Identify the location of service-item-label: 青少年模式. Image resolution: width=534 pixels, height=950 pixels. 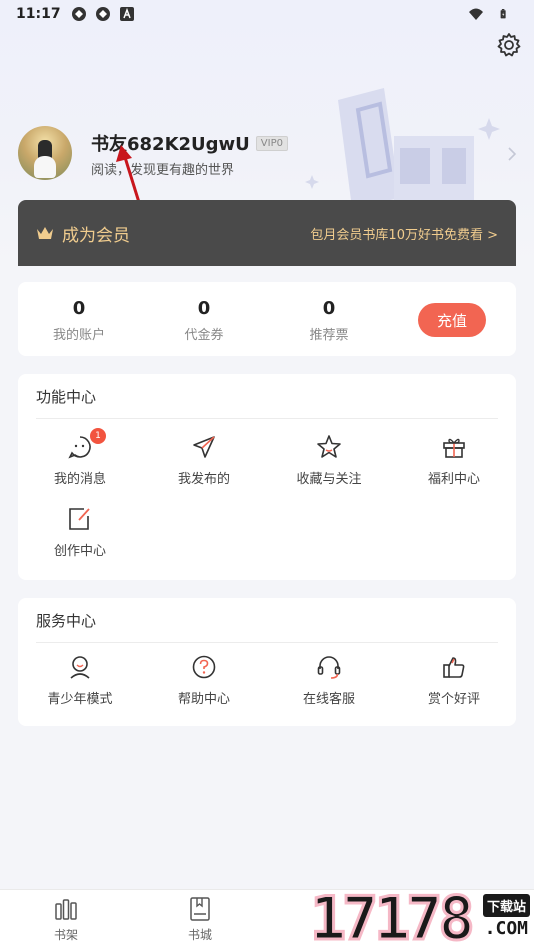
(80, 699).